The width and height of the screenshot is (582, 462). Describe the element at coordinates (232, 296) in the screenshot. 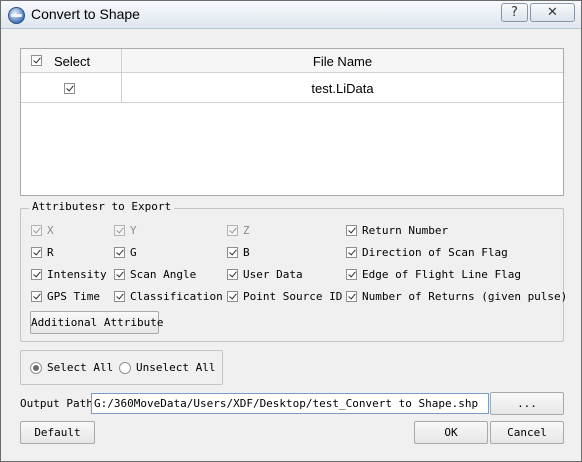

I see `attr-point-source-id-checkbox` at that location.